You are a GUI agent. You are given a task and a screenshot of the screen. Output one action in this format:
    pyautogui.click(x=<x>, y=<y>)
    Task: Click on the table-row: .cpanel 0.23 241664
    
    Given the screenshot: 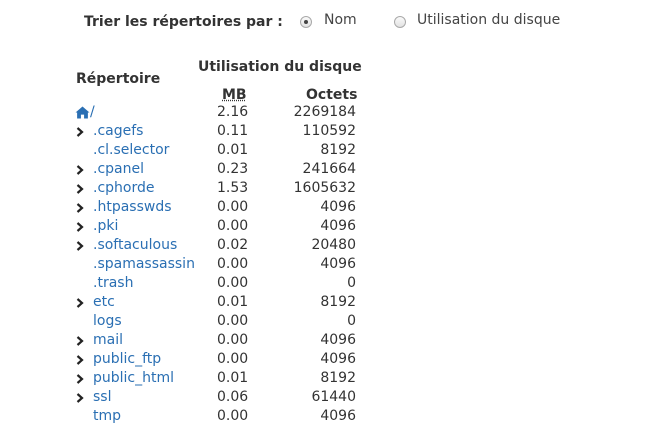 What is the action you would take?
    pyautogui.click(x=335, y=169)
    